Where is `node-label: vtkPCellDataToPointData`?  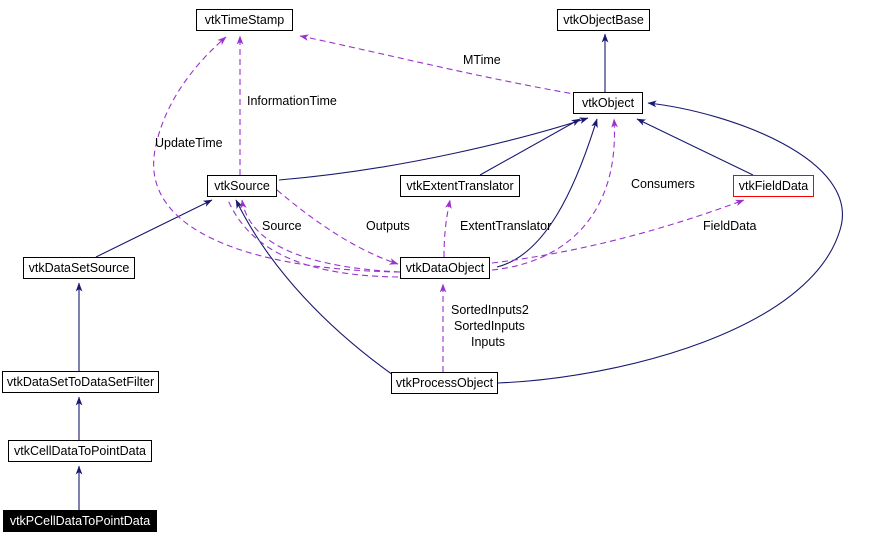 node-label: vtkPCellDataToPointData is located at coordinates (80, 520).